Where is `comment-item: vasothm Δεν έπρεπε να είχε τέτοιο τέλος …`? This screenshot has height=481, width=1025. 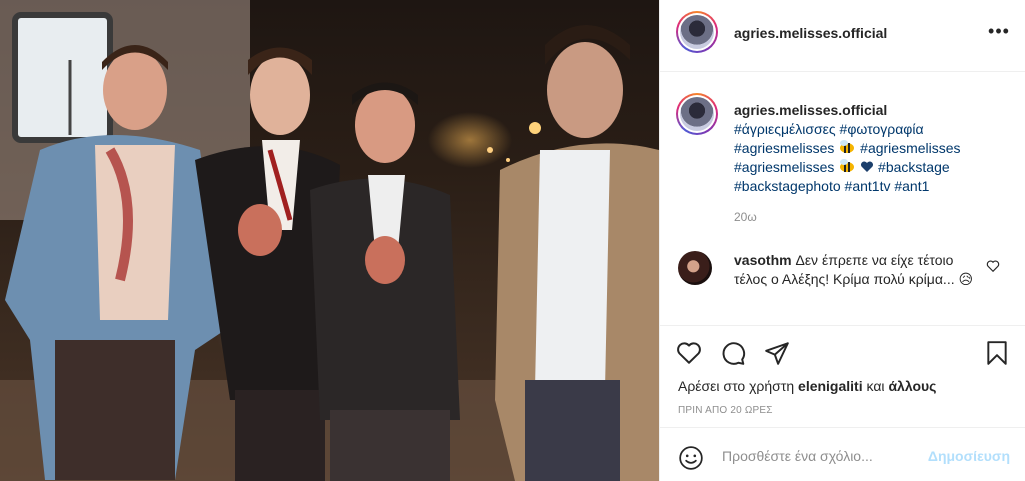
comment-item: vasothm Δεν έπρεπε να είχε τέτοιο τέλος … is located at coordinates (842, 286).